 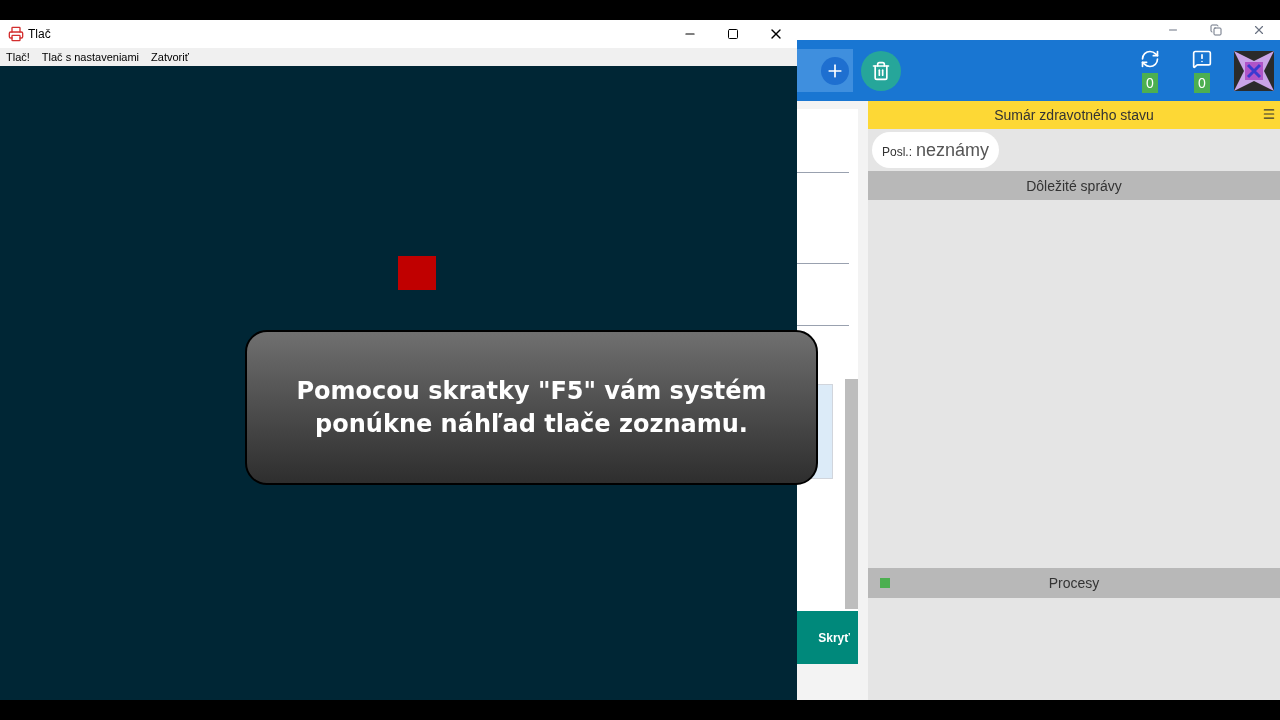 I want to click on add-button, so click(x=835, y=70).